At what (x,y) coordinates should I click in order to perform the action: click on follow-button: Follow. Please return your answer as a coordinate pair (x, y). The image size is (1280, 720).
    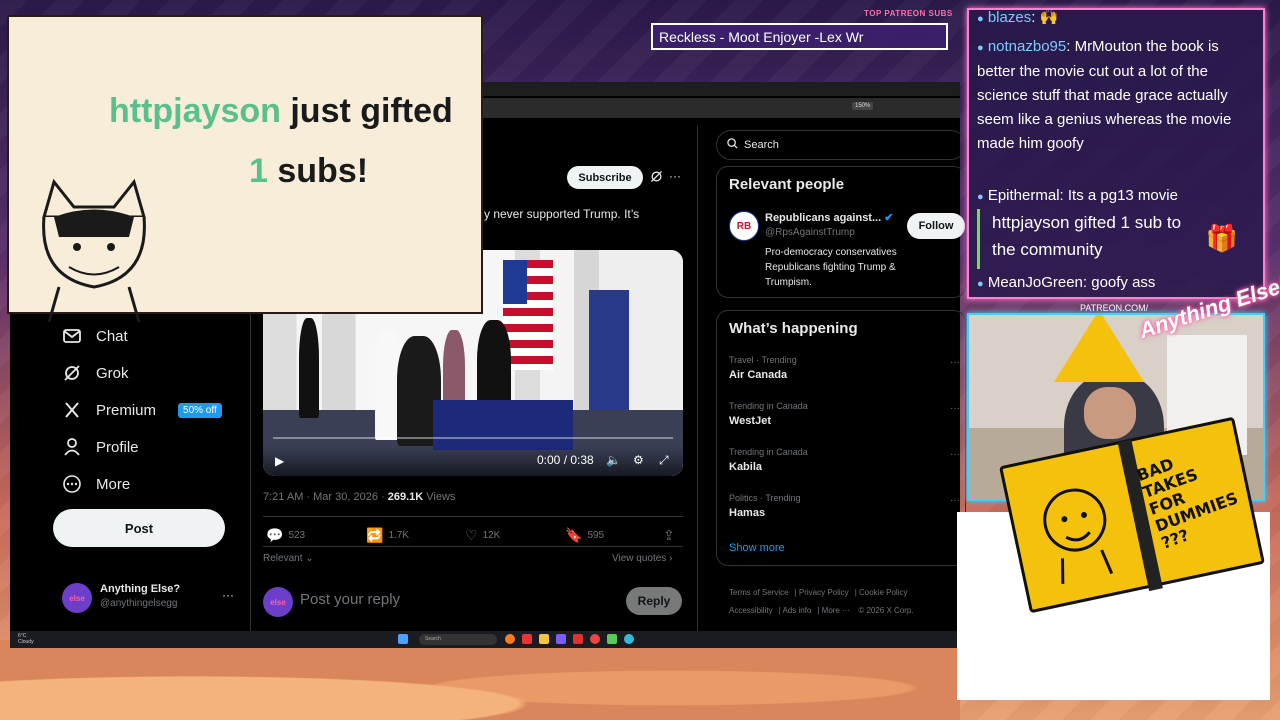
    Looking at the image, I should click on (936, 226).